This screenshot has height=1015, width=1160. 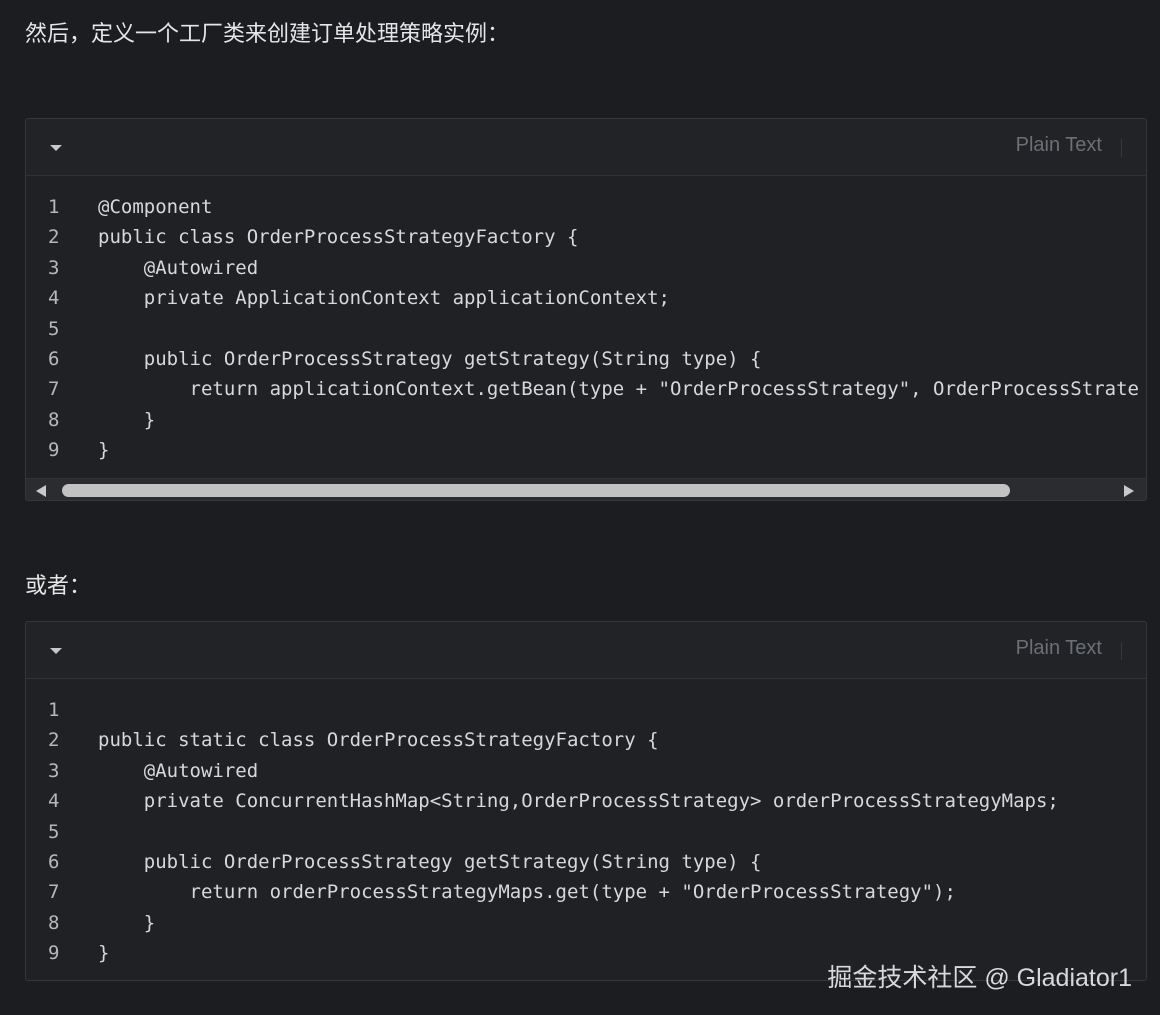 I want to click on scroll-left-arrow-icon, so click(x=41, y=490).